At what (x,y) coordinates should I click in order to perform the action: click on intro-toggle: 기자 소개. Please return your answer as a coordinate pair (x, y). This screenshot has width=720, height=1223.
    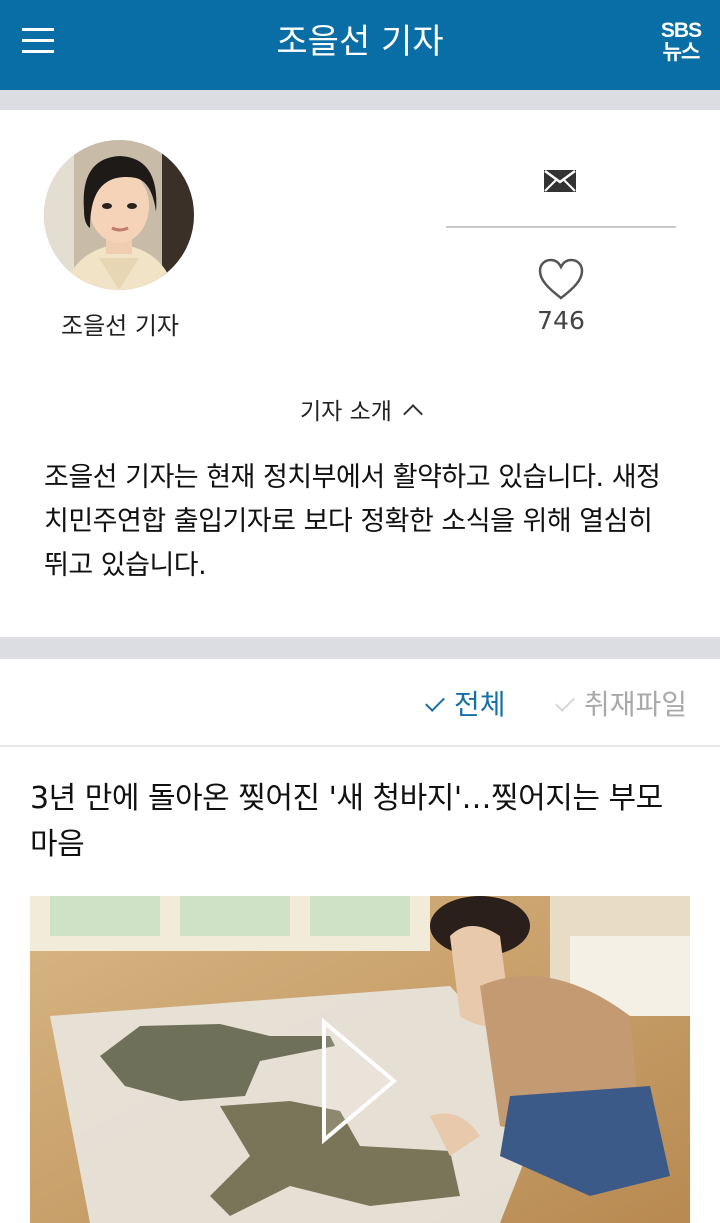
    Looking at the image, I should click on (360, 410).